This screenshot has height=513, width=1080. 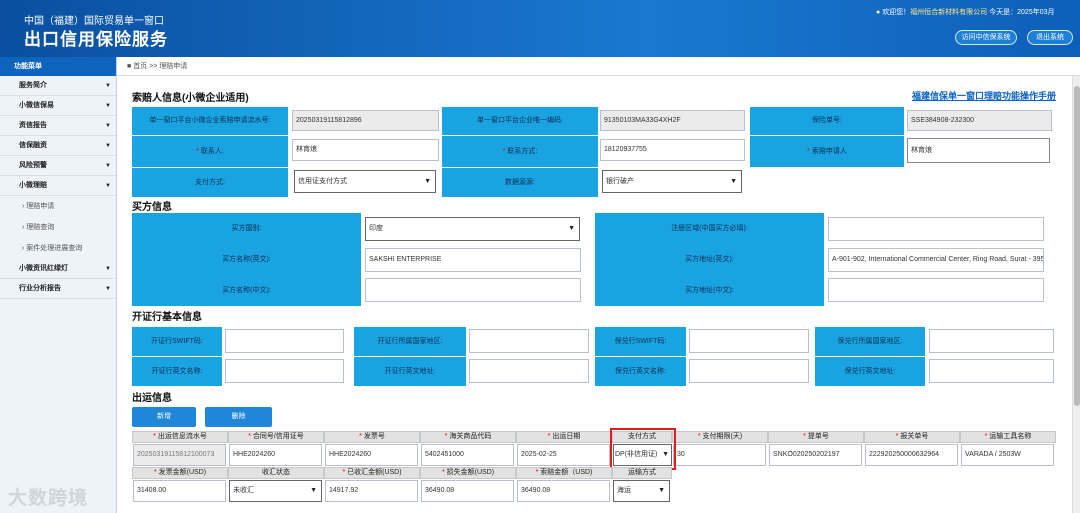 What do you see at coordinates (991, 371) in the screenshot?
I see `confirming-address-field` at bounding box center [991, 371].